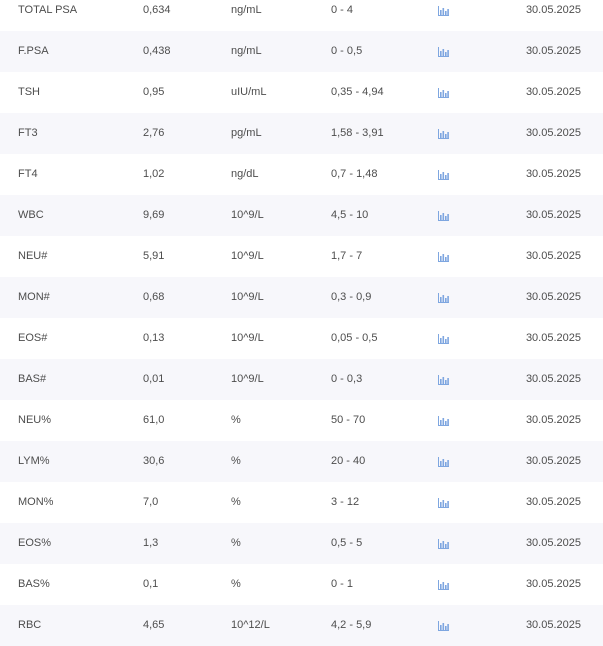 Image resolution: width=603 pixels, height=646 pixels. I want to click on test-name: EOS%, so click(35, 543).